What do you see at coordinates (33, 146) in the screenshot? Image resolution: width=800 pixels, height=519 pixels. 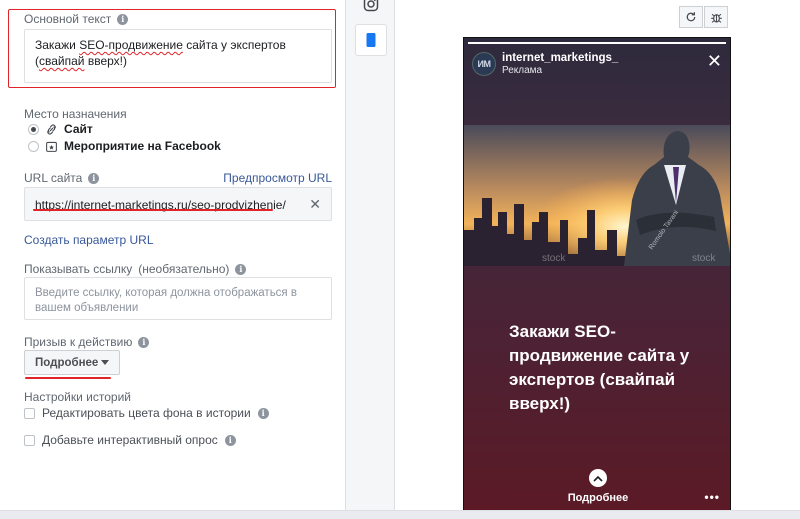 I see `radio-unselected` at bounding box center [33, 146].